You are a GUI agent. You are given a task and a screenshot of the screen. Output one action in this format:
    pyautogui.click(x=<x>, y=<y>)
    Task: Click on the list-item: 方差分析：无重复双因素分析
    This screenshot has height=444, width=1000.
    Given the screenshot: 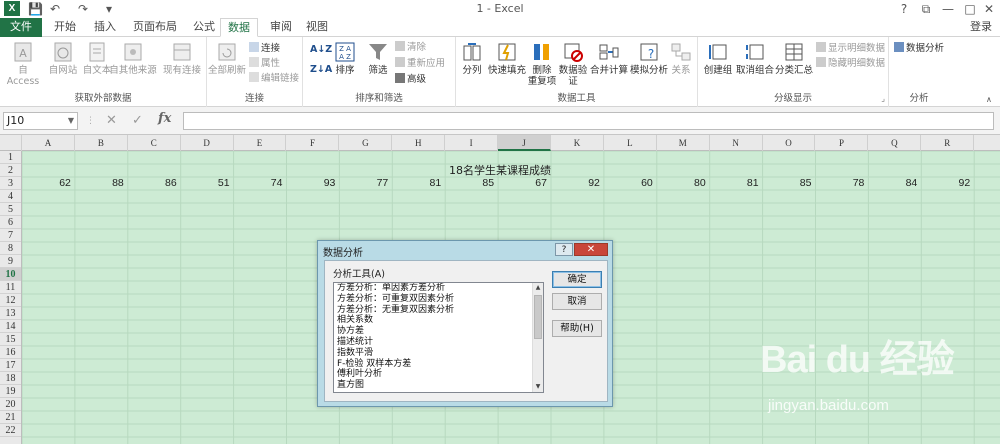 What is the action you would take?
    pyautogui.click(x=438, y=310)
    